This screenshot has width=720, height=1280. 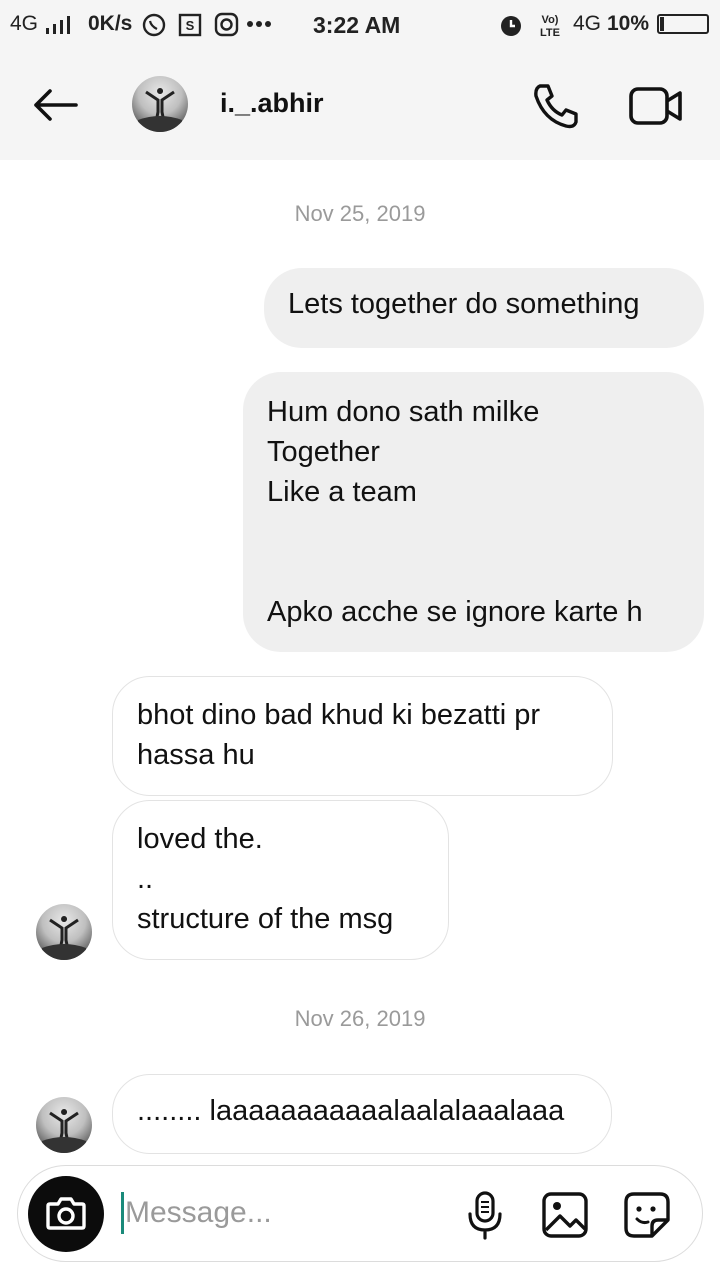 I want to click on svg-text: S, so click(x=190, y=25).